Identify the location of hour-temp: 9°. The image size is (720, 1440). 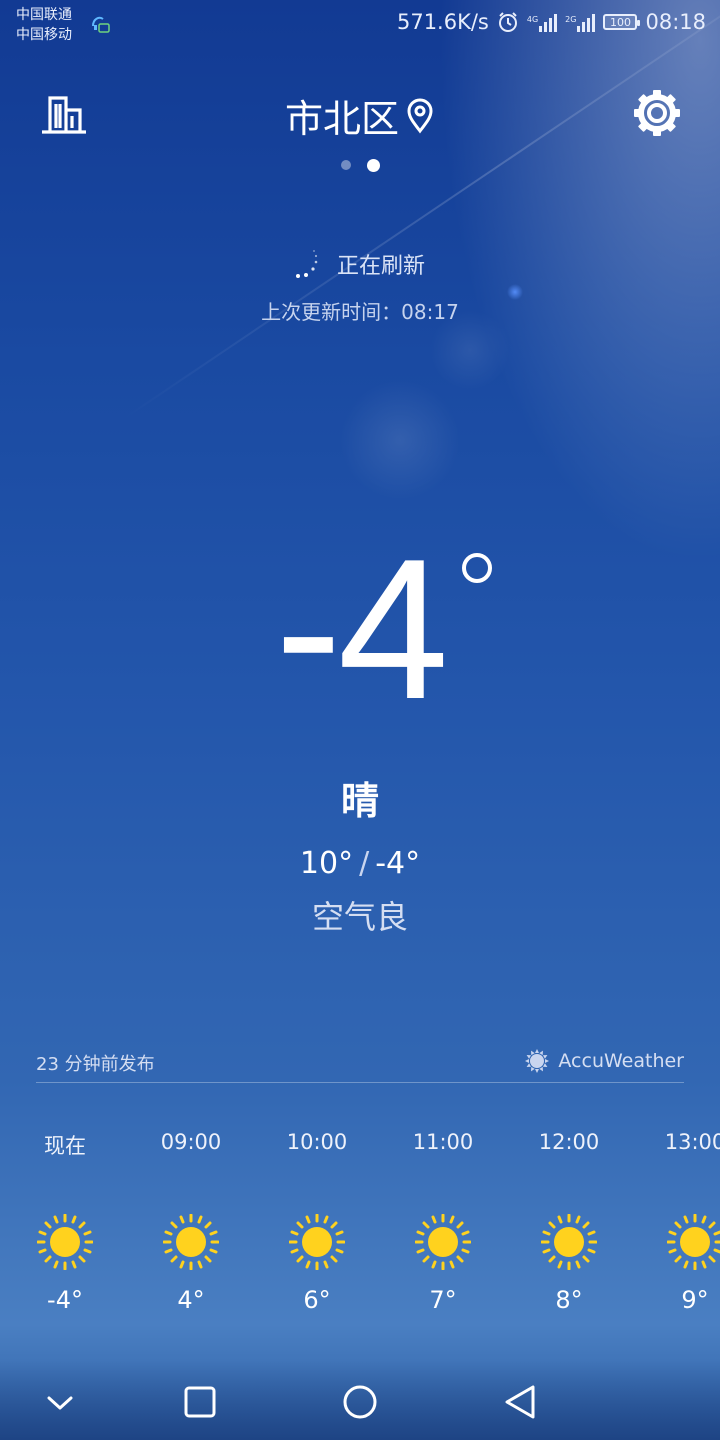
(695, 1300).